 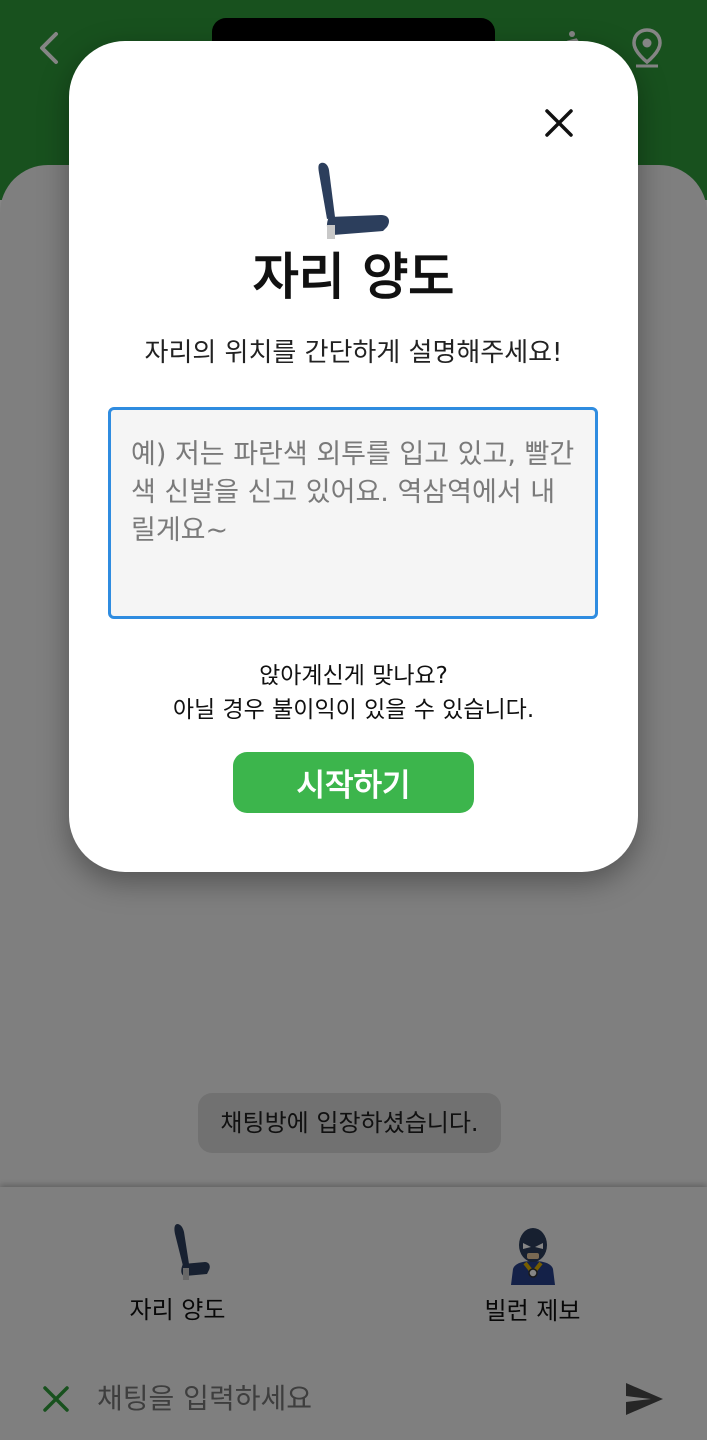 I want to click on start-button: 시작하기, so click(x=353, y=782).